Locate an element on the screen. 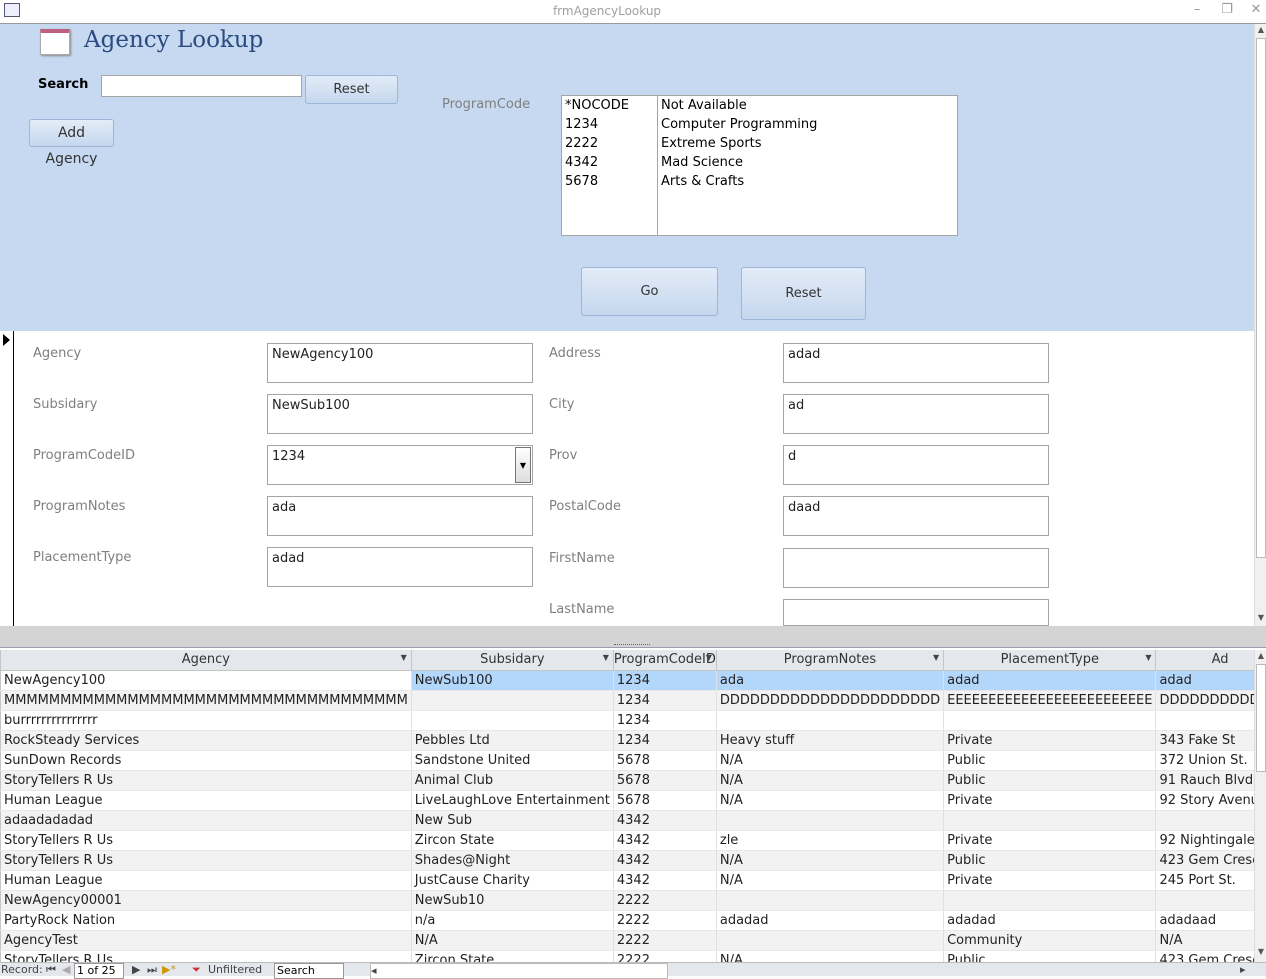 The height and width of the screenshot is (979, 1266). cell-programnotes: Heavy stuff is located at coordinates (830, 740).